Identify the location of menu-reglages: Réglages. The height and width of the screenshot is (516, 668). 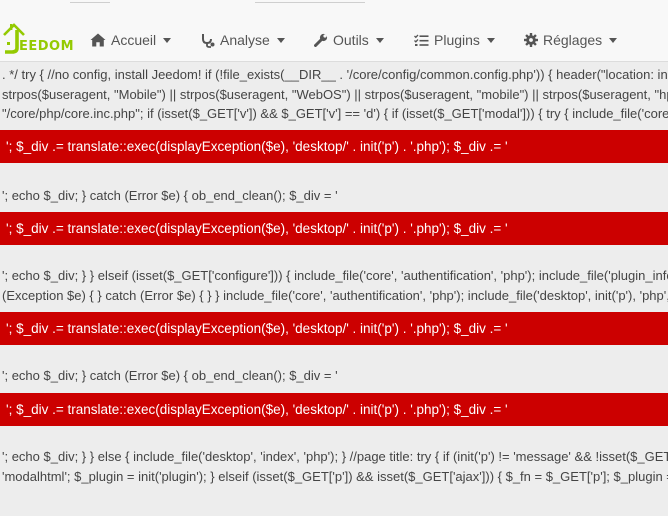
(571, 40).